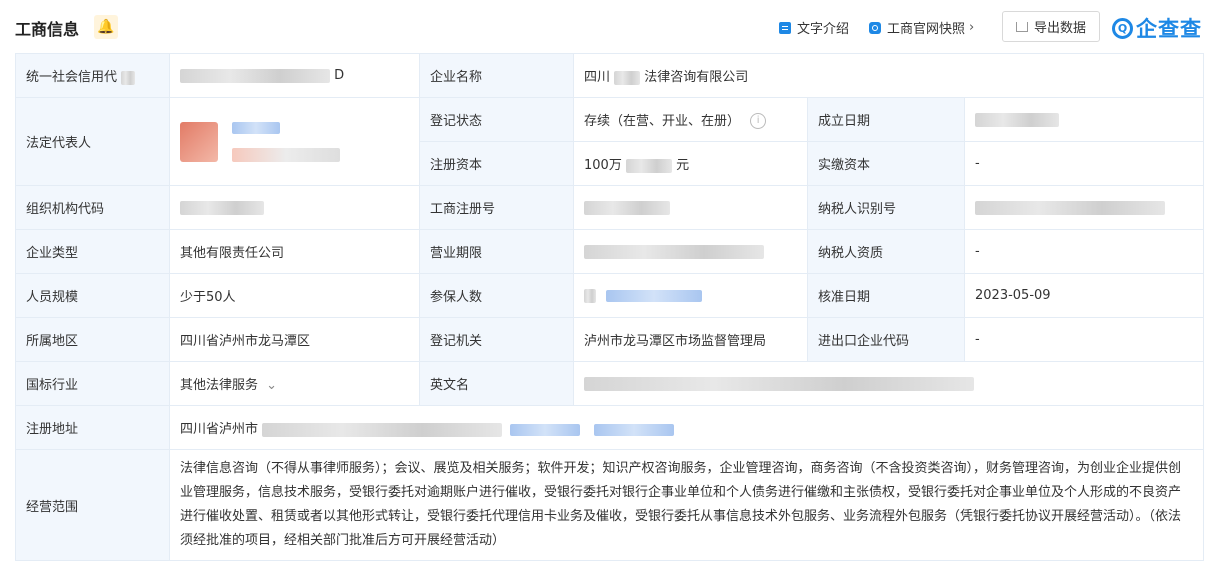  What do you see at coordinates (886, 163) in the screenshot?
I see `paid-capital-label: 实缴资本` at bounding box center [886, 163].